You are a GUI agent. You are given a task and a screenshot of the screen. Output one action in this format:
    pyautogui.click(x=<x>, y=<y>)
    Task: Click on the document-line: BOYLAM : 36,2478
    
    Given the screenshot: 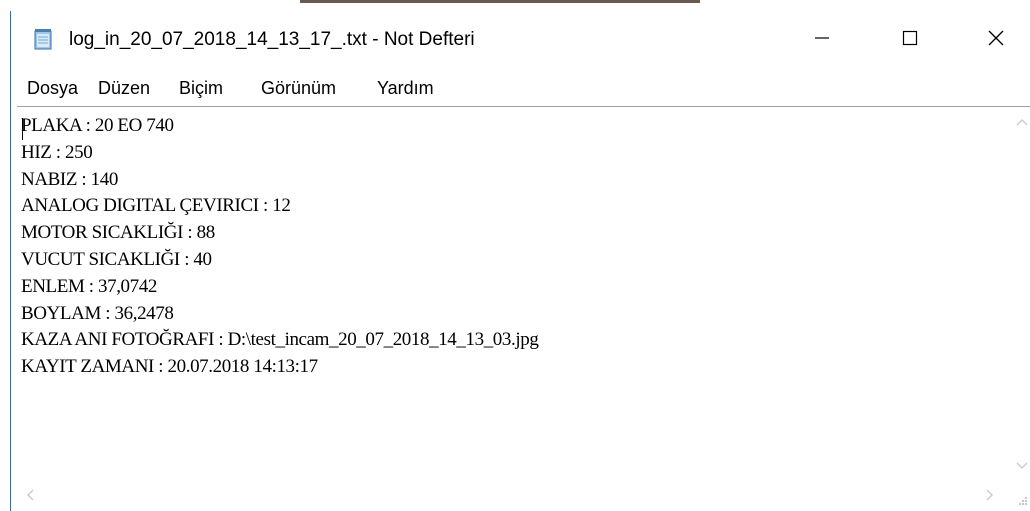 What is the action you would take?
    pyautogui.click(x=97, y=313)
    